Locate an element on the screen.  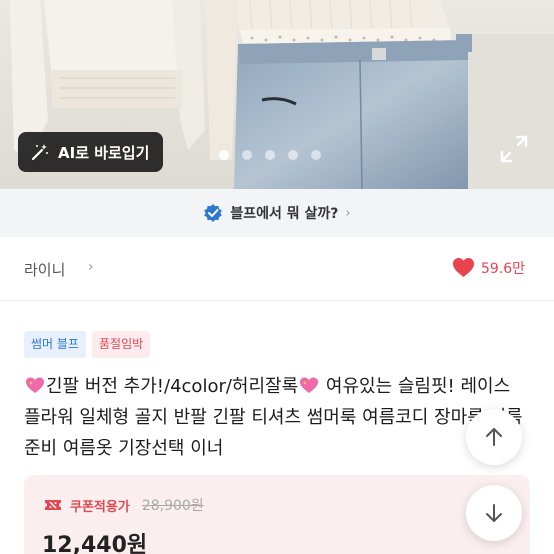
verified-check-icon is located at coordinates (213, 213).